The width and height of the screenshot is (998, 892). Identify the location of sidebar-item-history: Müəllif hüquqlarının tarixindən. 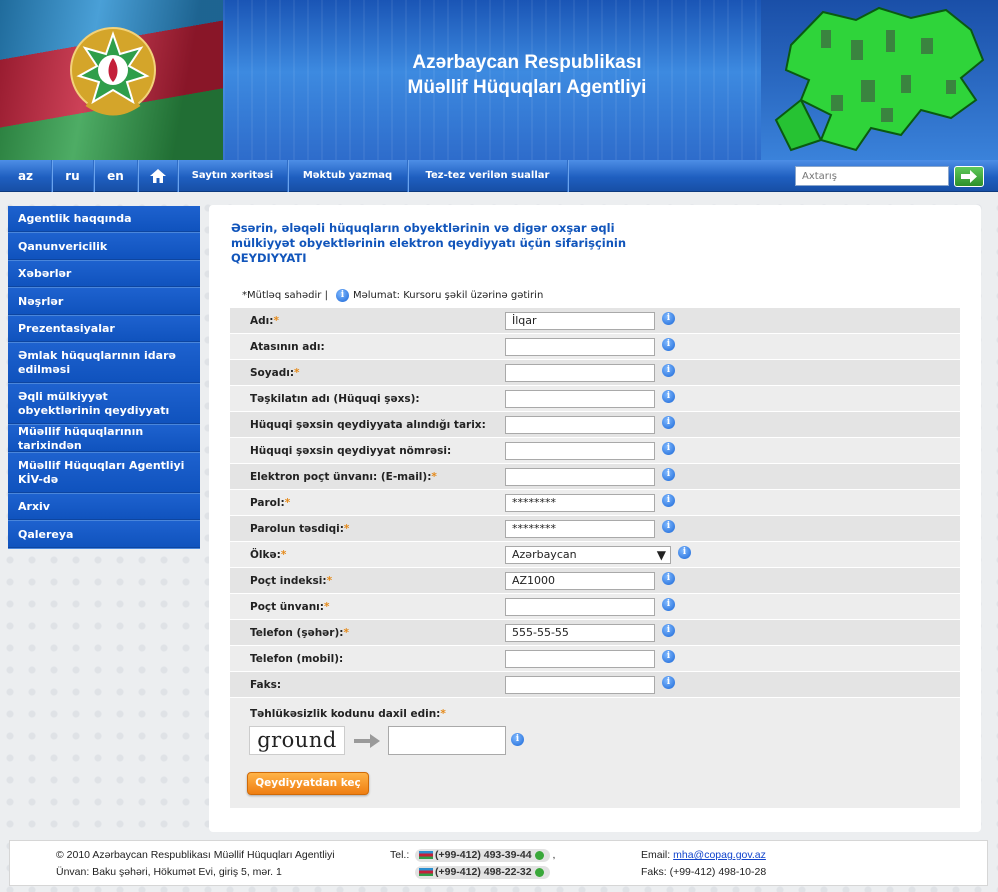
(104, 439).